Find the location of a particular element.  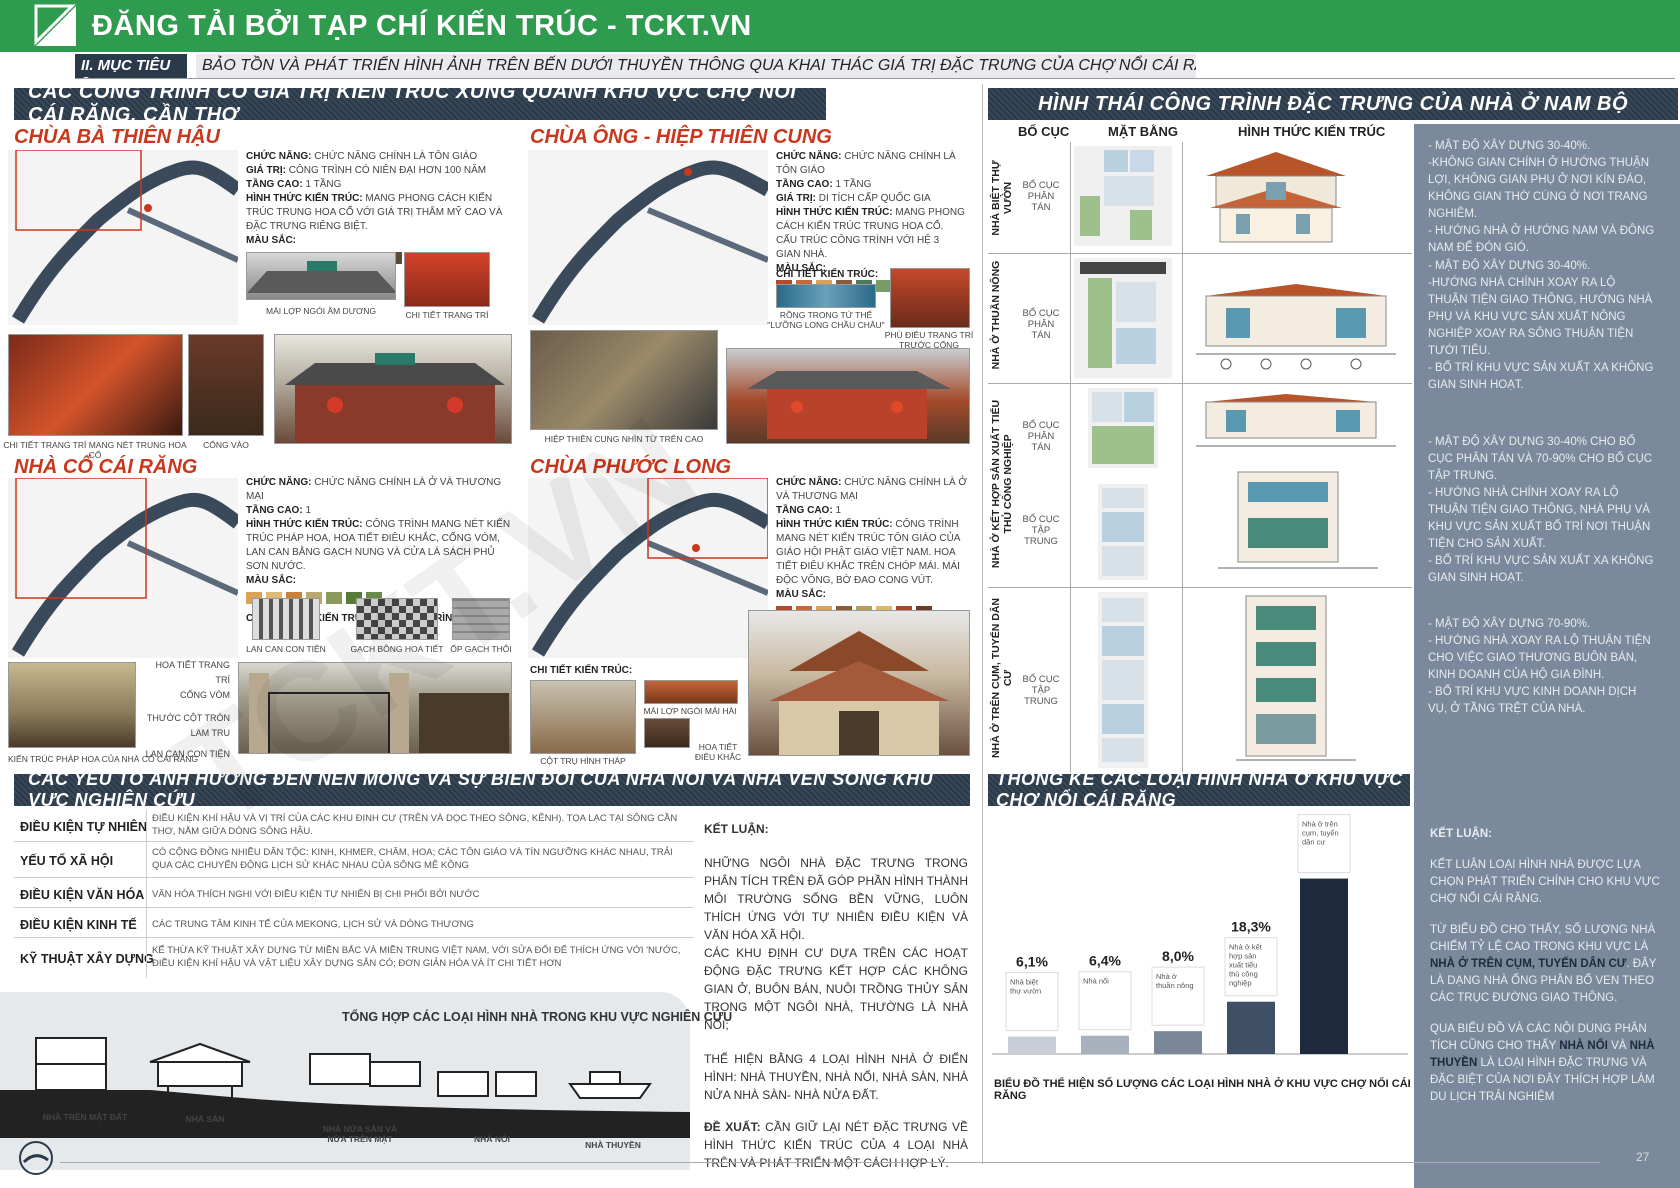

chart-category-label: thuần nông is located at coordinates (1175, 985).